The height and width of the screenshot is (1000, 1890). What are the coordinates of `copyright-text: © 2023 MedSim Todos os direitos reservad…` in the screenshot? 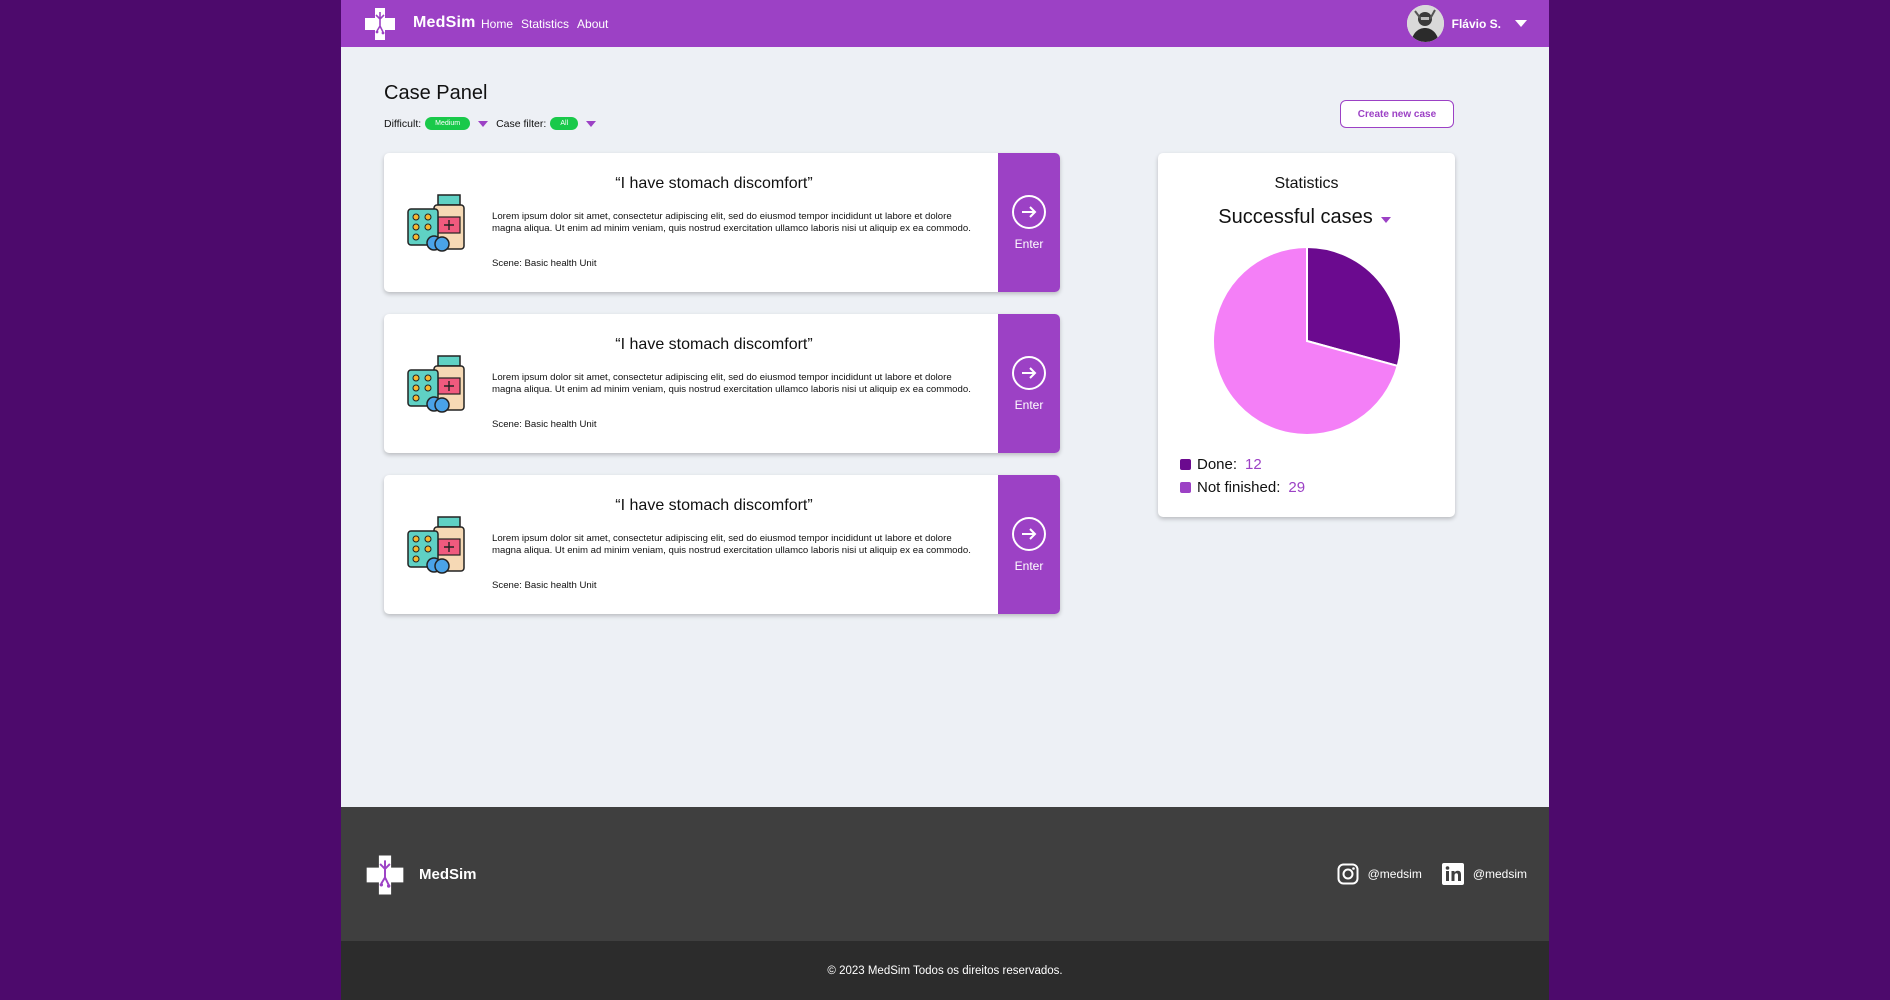 It's located at (945, 970).